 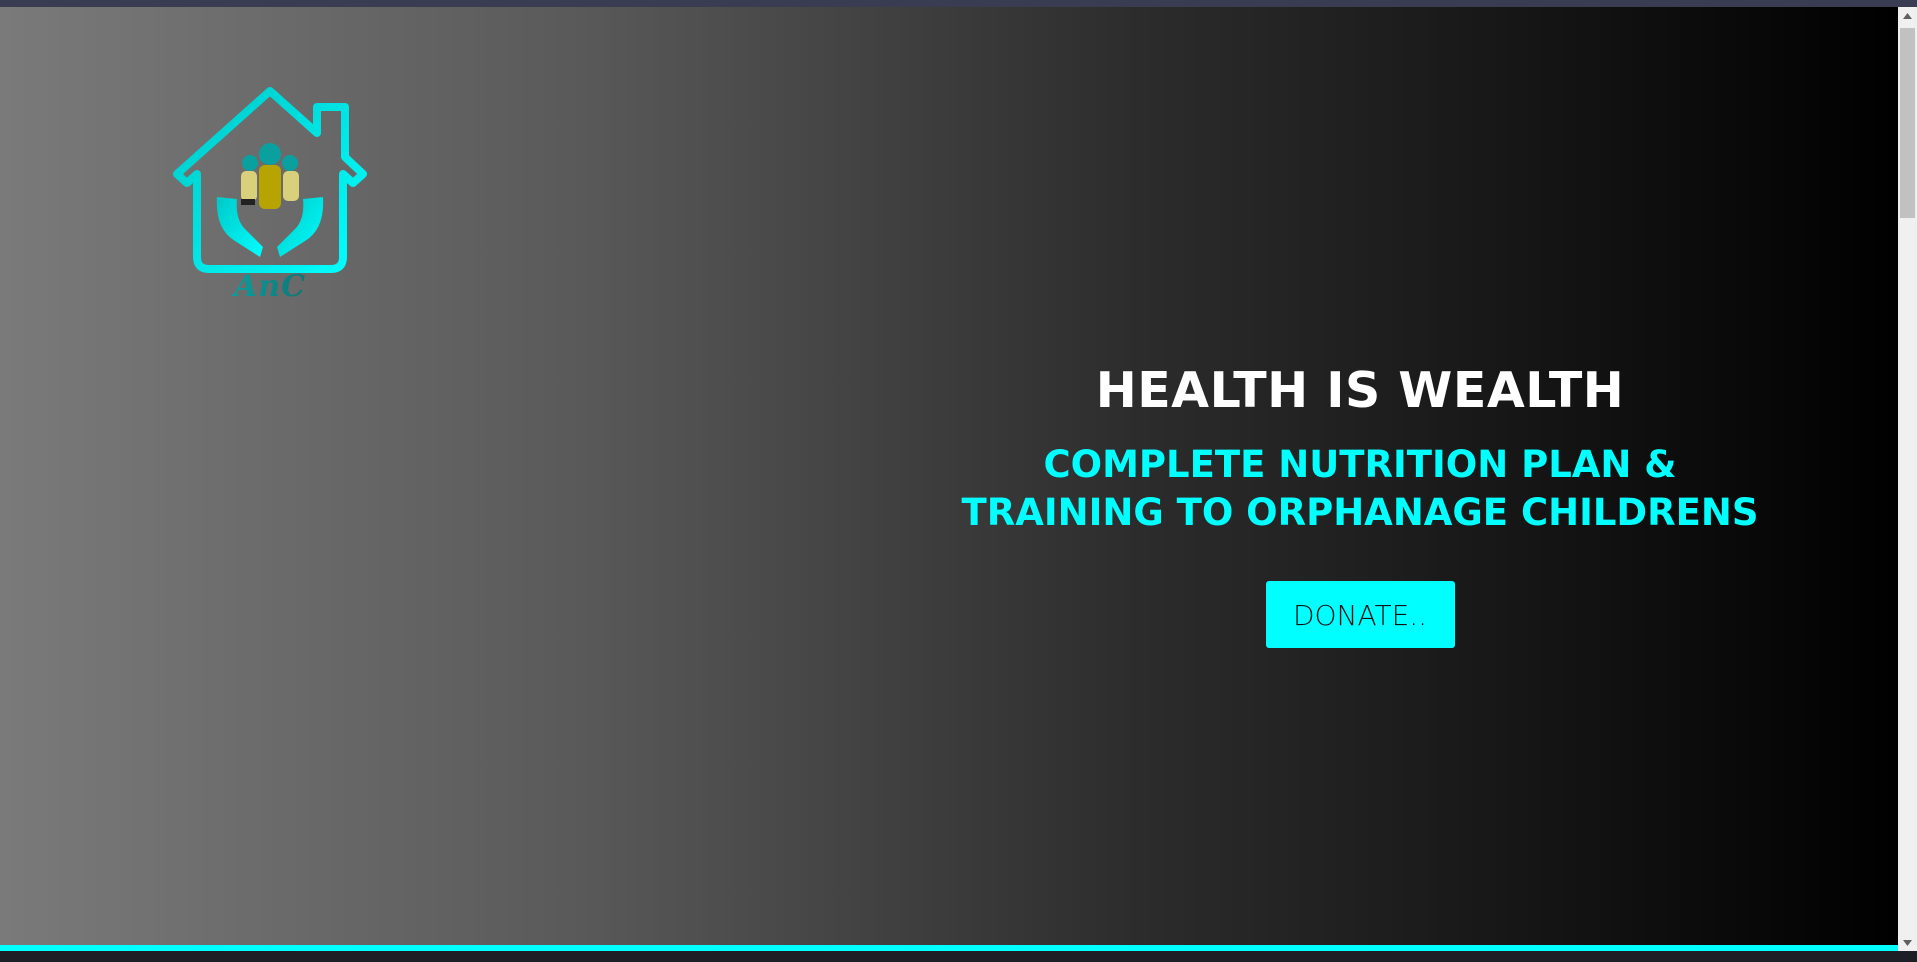 I want to click on page-scrollbar, so click(x=1907, y=479).